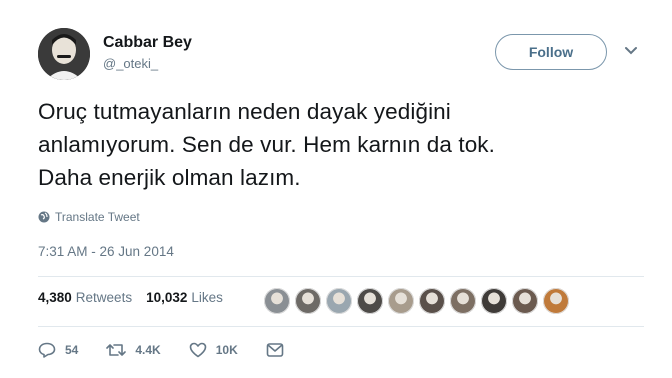 Image resolution: width=672 pixels, height=378 pixels. What do you see at coordinates (226, 350) in the screenshot?
I see `like-count: 10K` at bounding box center [226, 350].